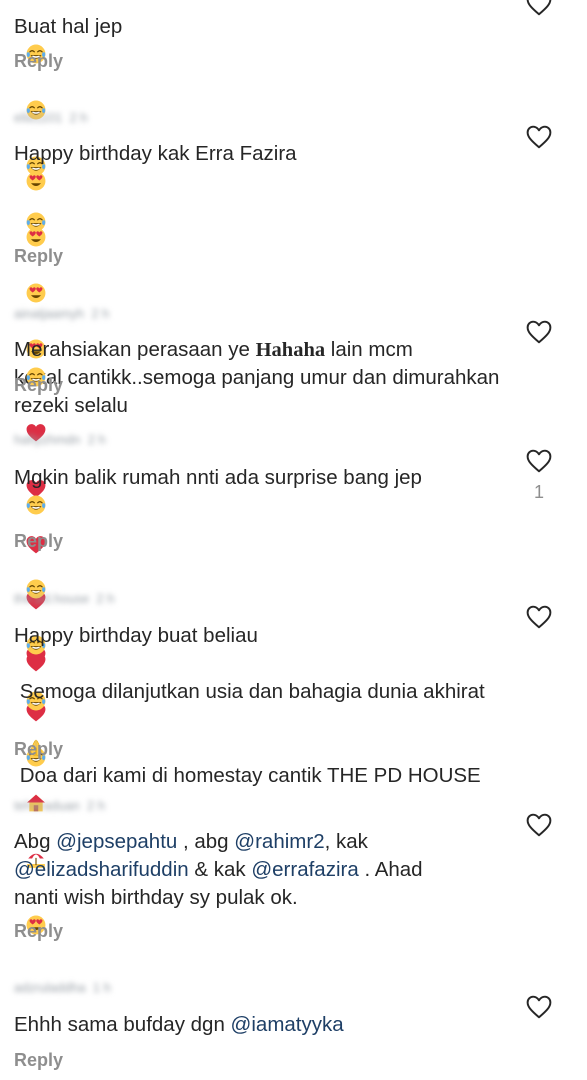 The image size is (587, 1080). I want to click on comment-username: ella1101 2 h, so click(51, 118).